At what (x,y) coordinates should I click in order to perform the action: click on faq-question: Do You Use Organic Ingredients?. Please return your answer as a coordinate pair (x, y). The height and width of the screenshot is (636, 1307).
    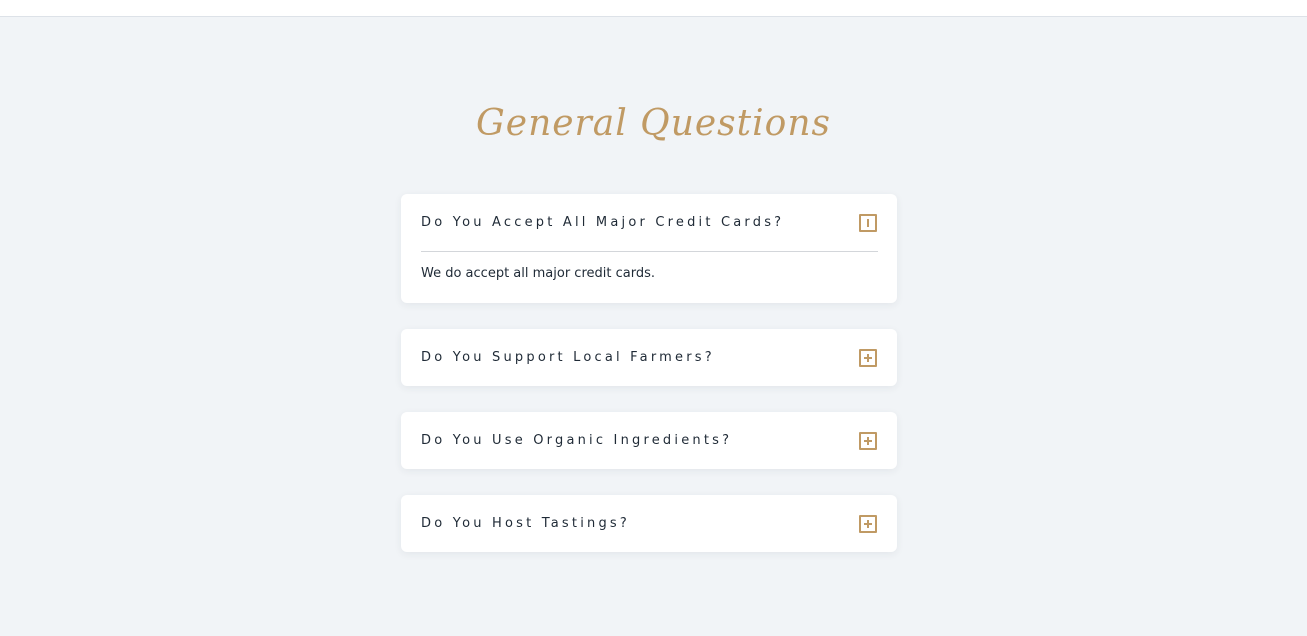
    Looking at the image, I should click on (577, 440).